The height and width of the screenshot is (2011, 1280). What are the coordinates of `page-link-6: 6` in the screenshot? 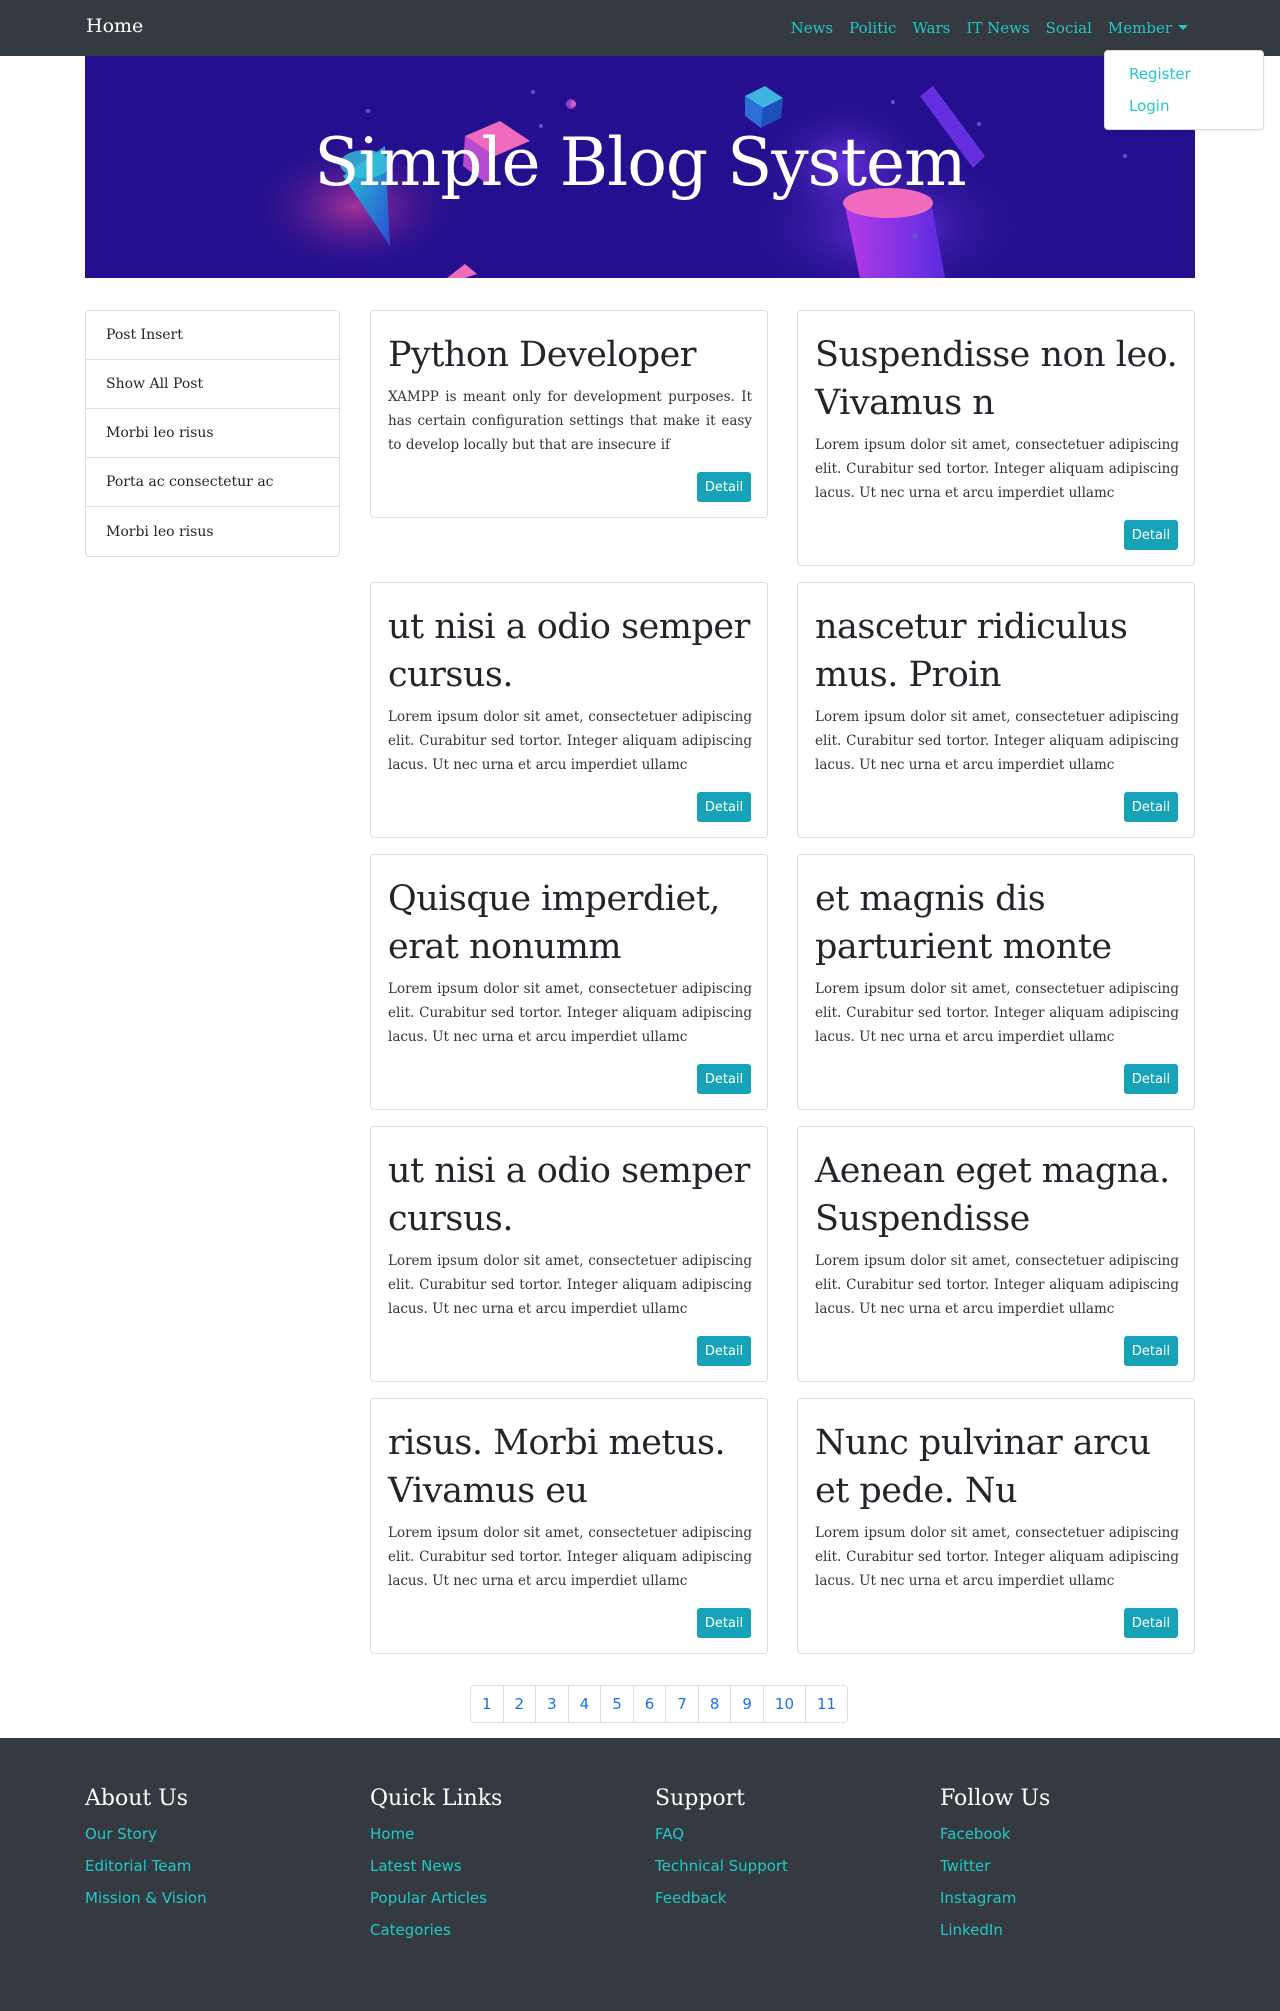 It's located at (650, 1704).